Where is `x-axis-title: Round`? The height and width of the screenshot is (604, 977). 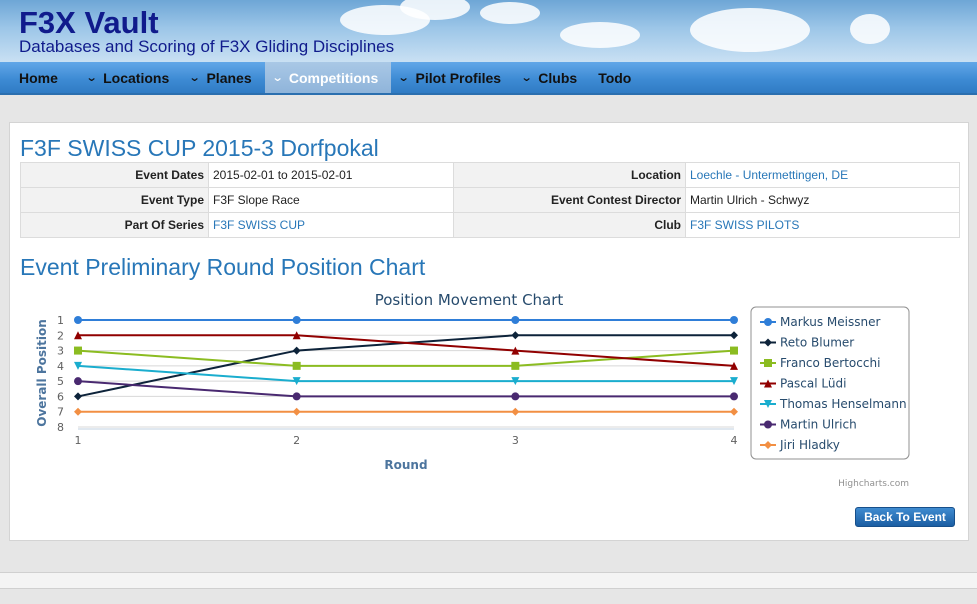
x-axis-title: Round is located at coordinates (405, 465).